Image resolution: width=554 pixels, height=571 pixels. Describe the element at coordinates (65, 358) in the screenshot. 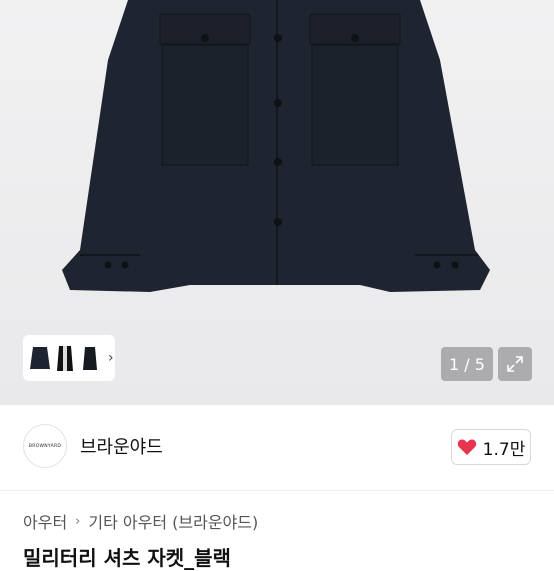

I see `jacket-open-thumb` at that location.